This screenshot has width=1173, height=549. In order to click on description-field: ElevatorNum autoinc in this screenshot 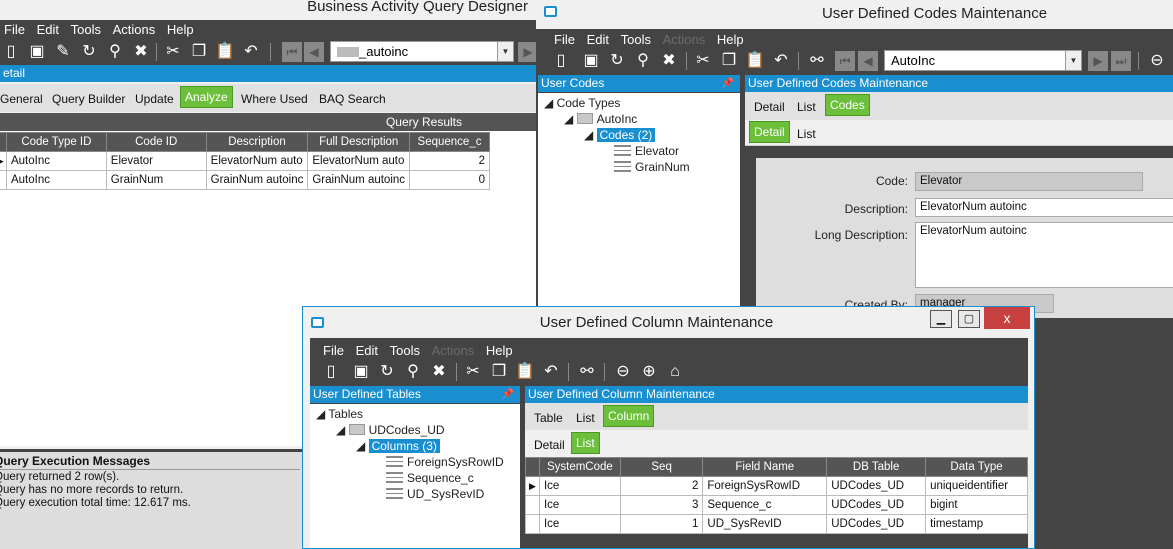, I will do `click(1044, 207)`.